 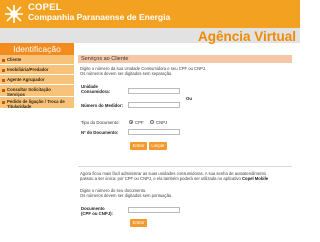 I want to click on brand-subtitle: Companhia Paranaense de Energia, so click(x=99, y=17).